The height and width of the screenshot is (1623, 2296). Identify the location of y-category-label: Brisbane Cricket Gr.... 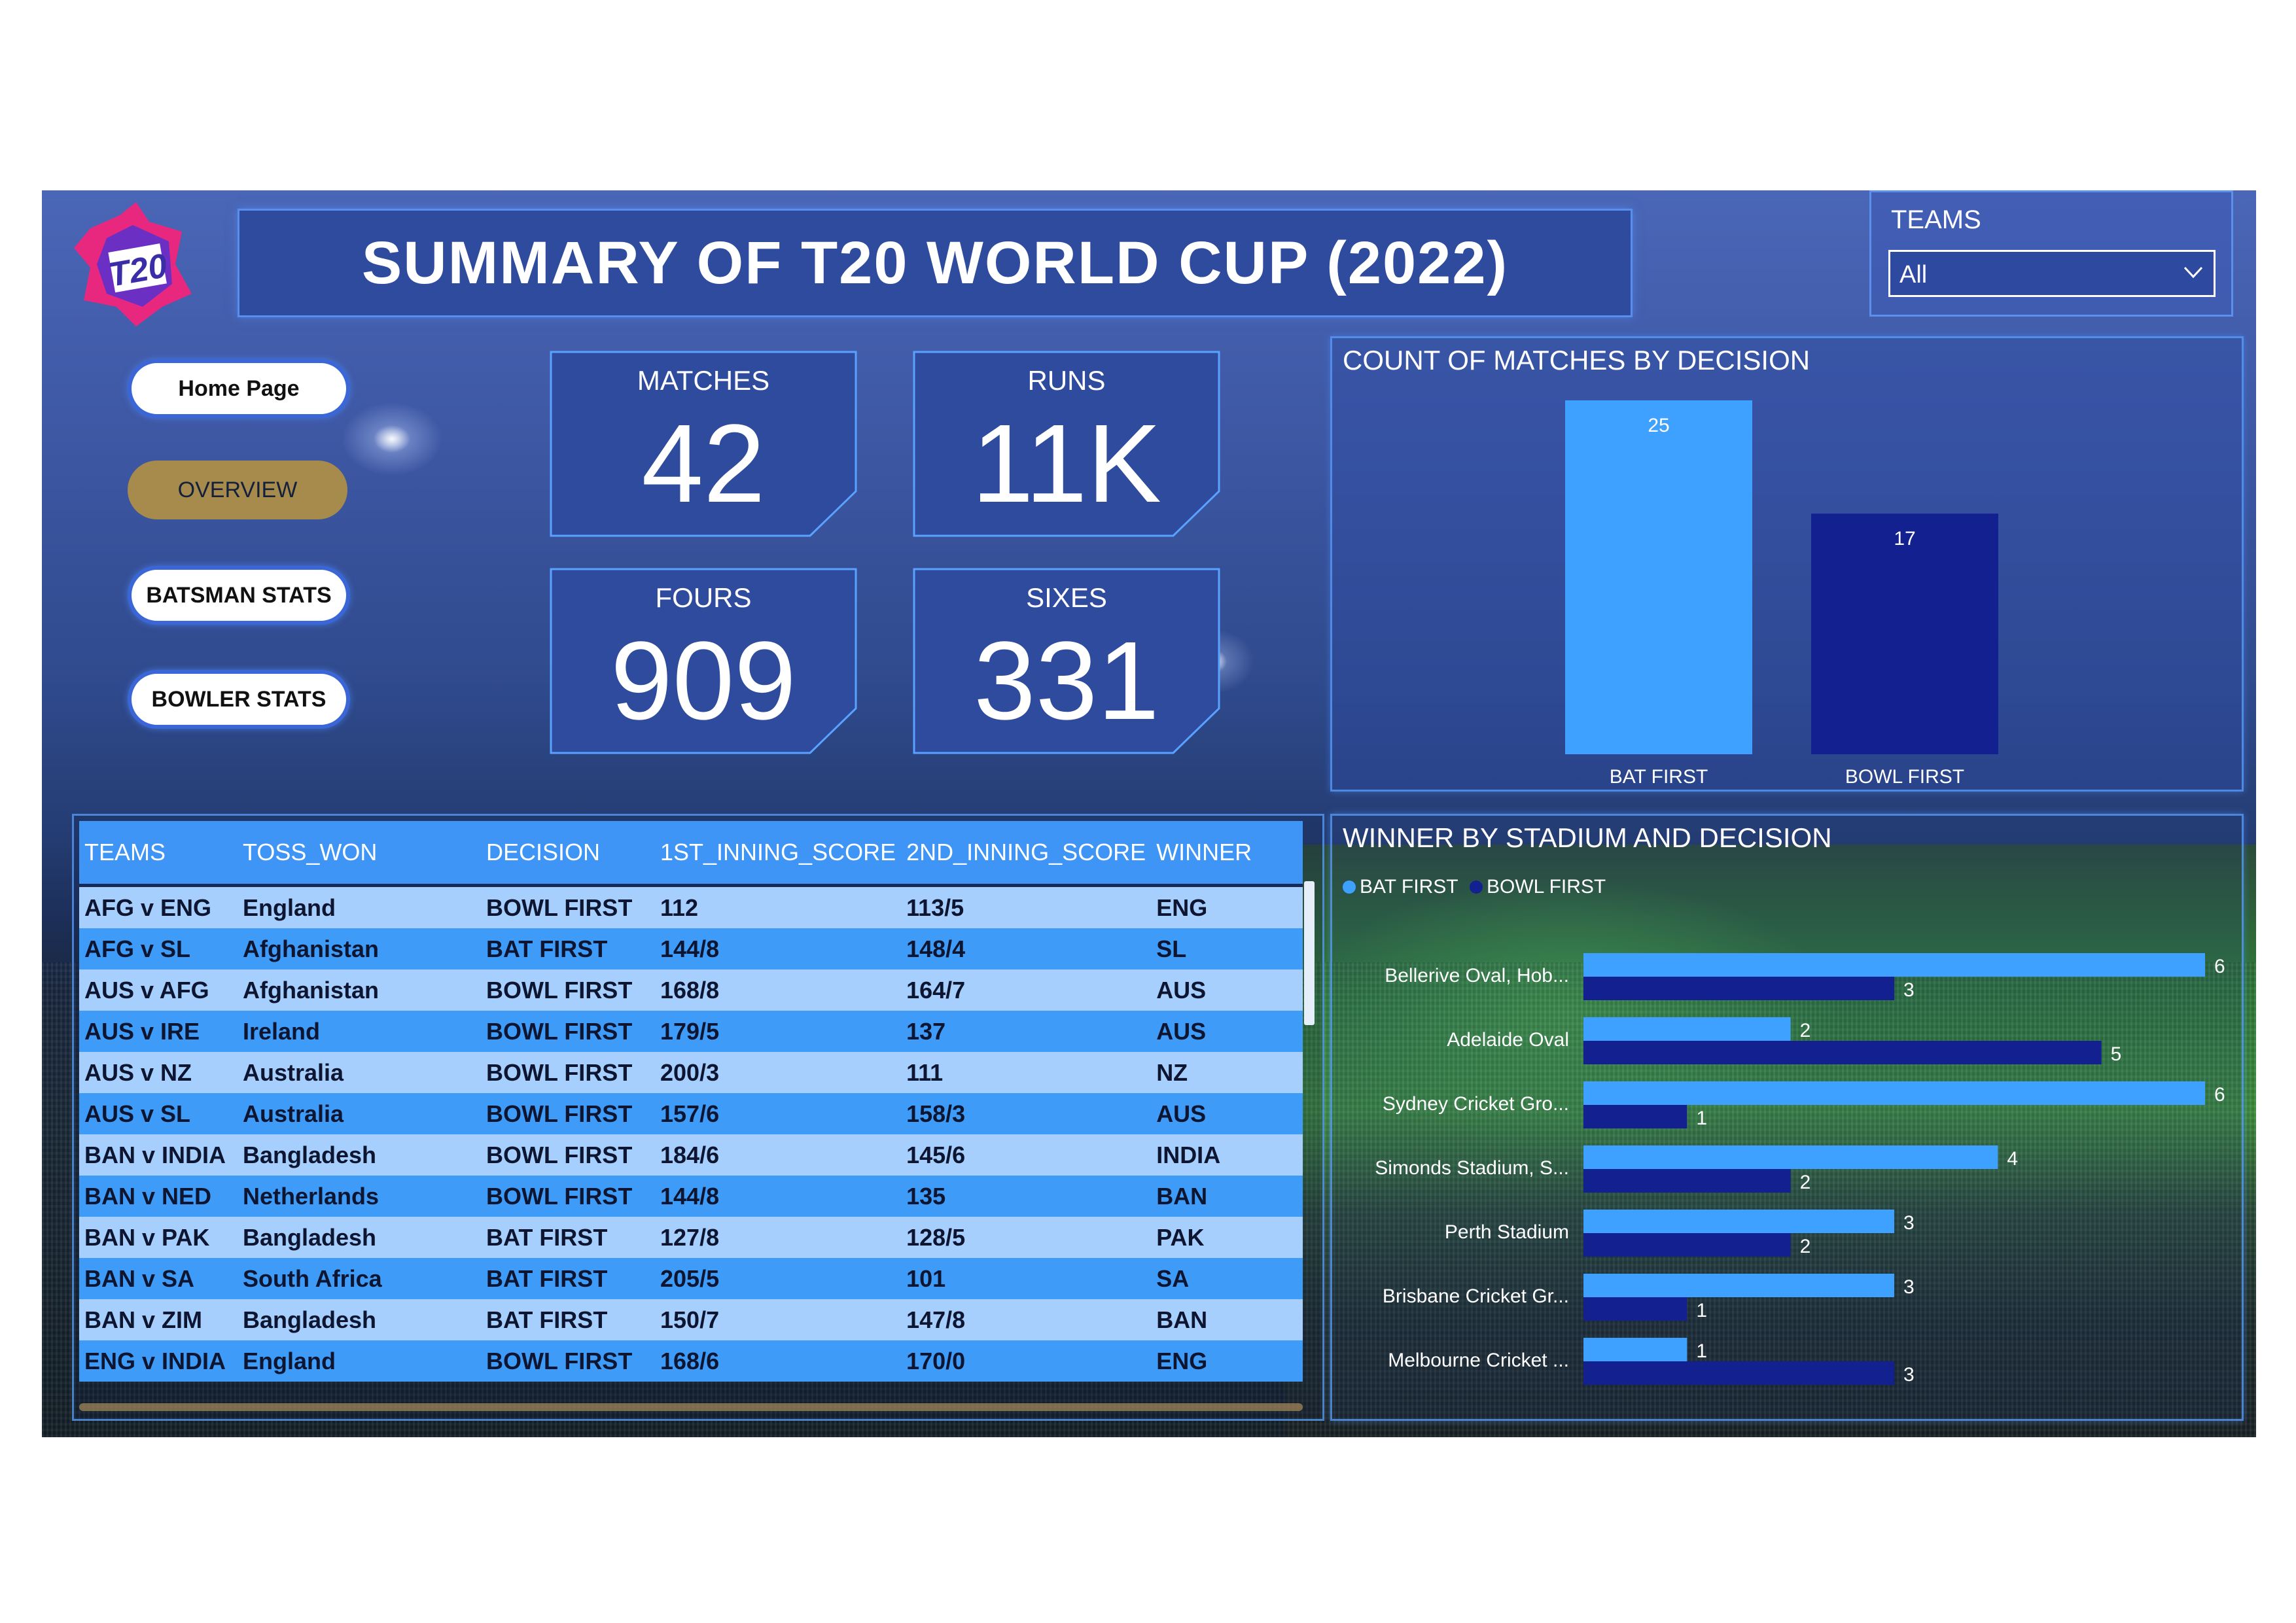
(1476, 1296).